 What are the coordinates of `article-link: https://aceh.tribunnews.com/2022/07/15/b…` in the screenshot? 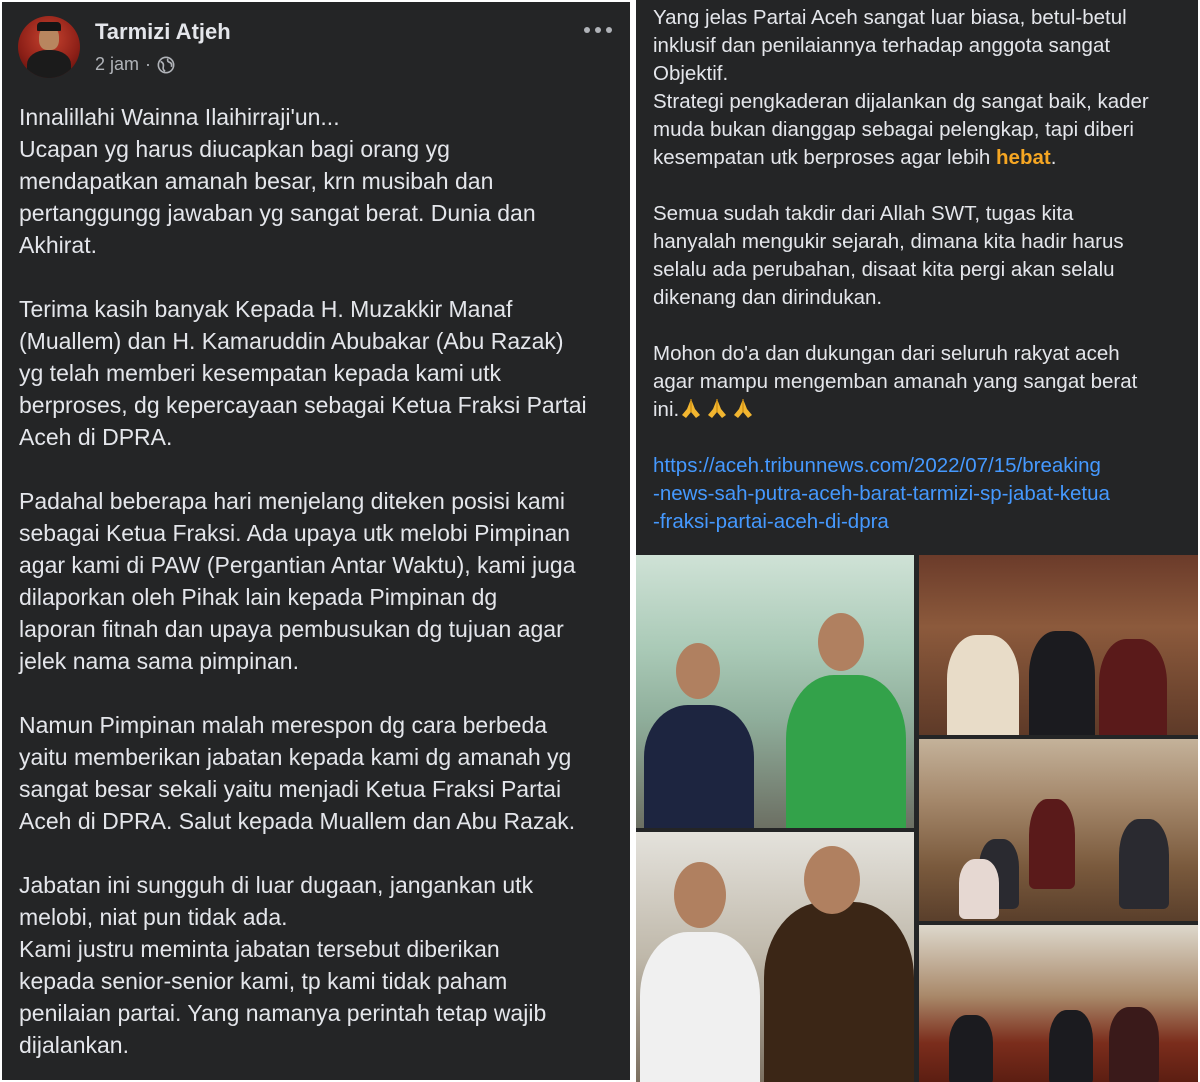 It's located at (920, 494).